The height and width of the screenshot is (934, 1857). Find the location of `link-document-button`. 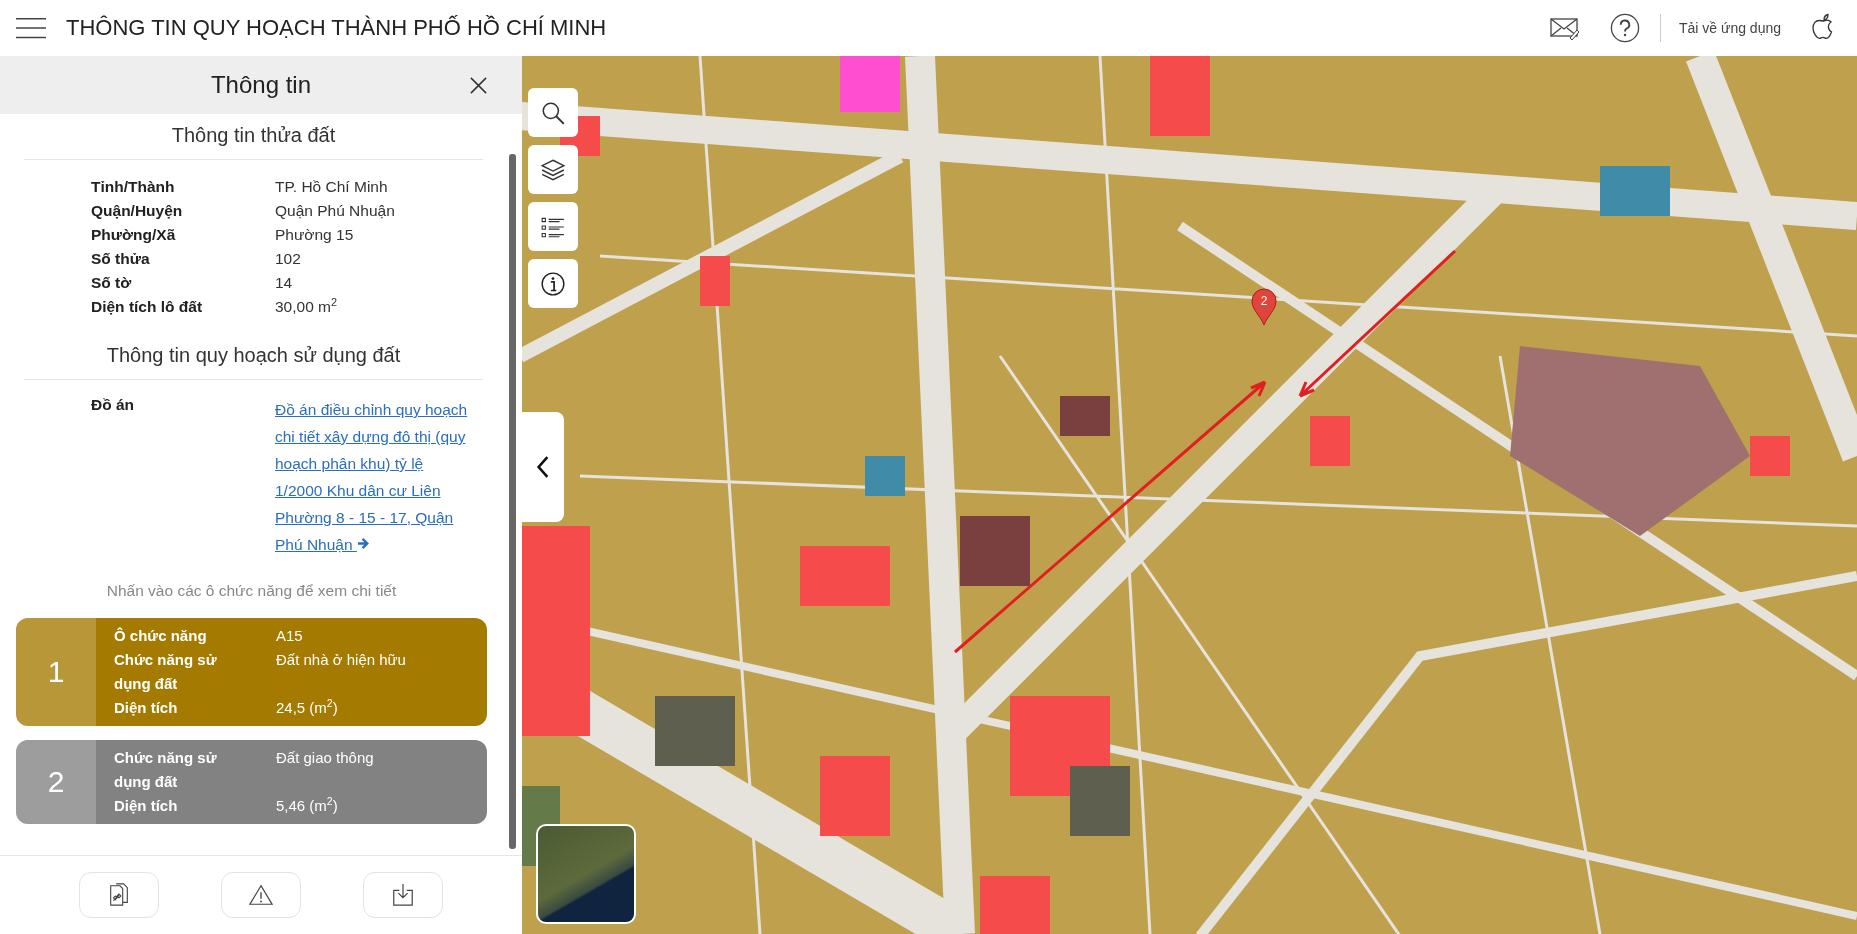

link-document-button is located at coordinates (119, 895).